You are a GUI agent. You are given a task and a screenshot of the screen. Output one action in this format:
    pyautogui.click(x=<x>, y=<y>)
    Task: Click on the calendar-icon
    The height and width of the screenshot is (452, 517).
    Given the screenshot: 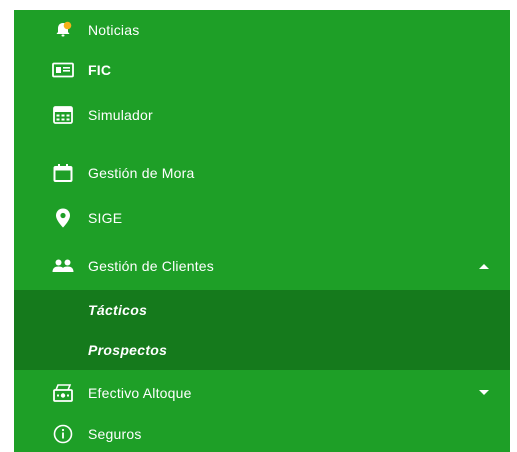 What is the action you would take?
    pyautogui.click(x=63, y=173)
    